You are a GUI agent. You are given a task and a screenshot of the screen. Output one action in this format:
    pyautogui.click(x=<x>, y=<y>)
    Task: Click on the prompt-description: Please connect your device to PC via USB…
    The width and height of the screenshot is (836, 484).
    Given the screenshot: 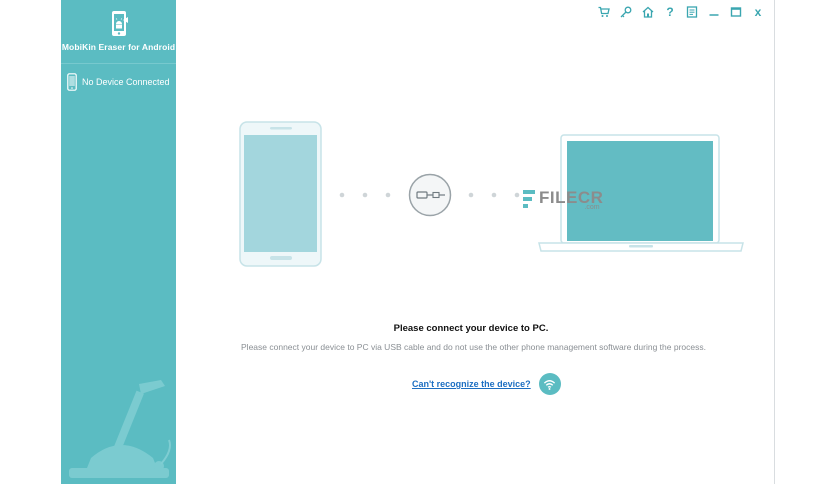 What is the action you would take?
    pyautogui.click(x=473, y=347)
    